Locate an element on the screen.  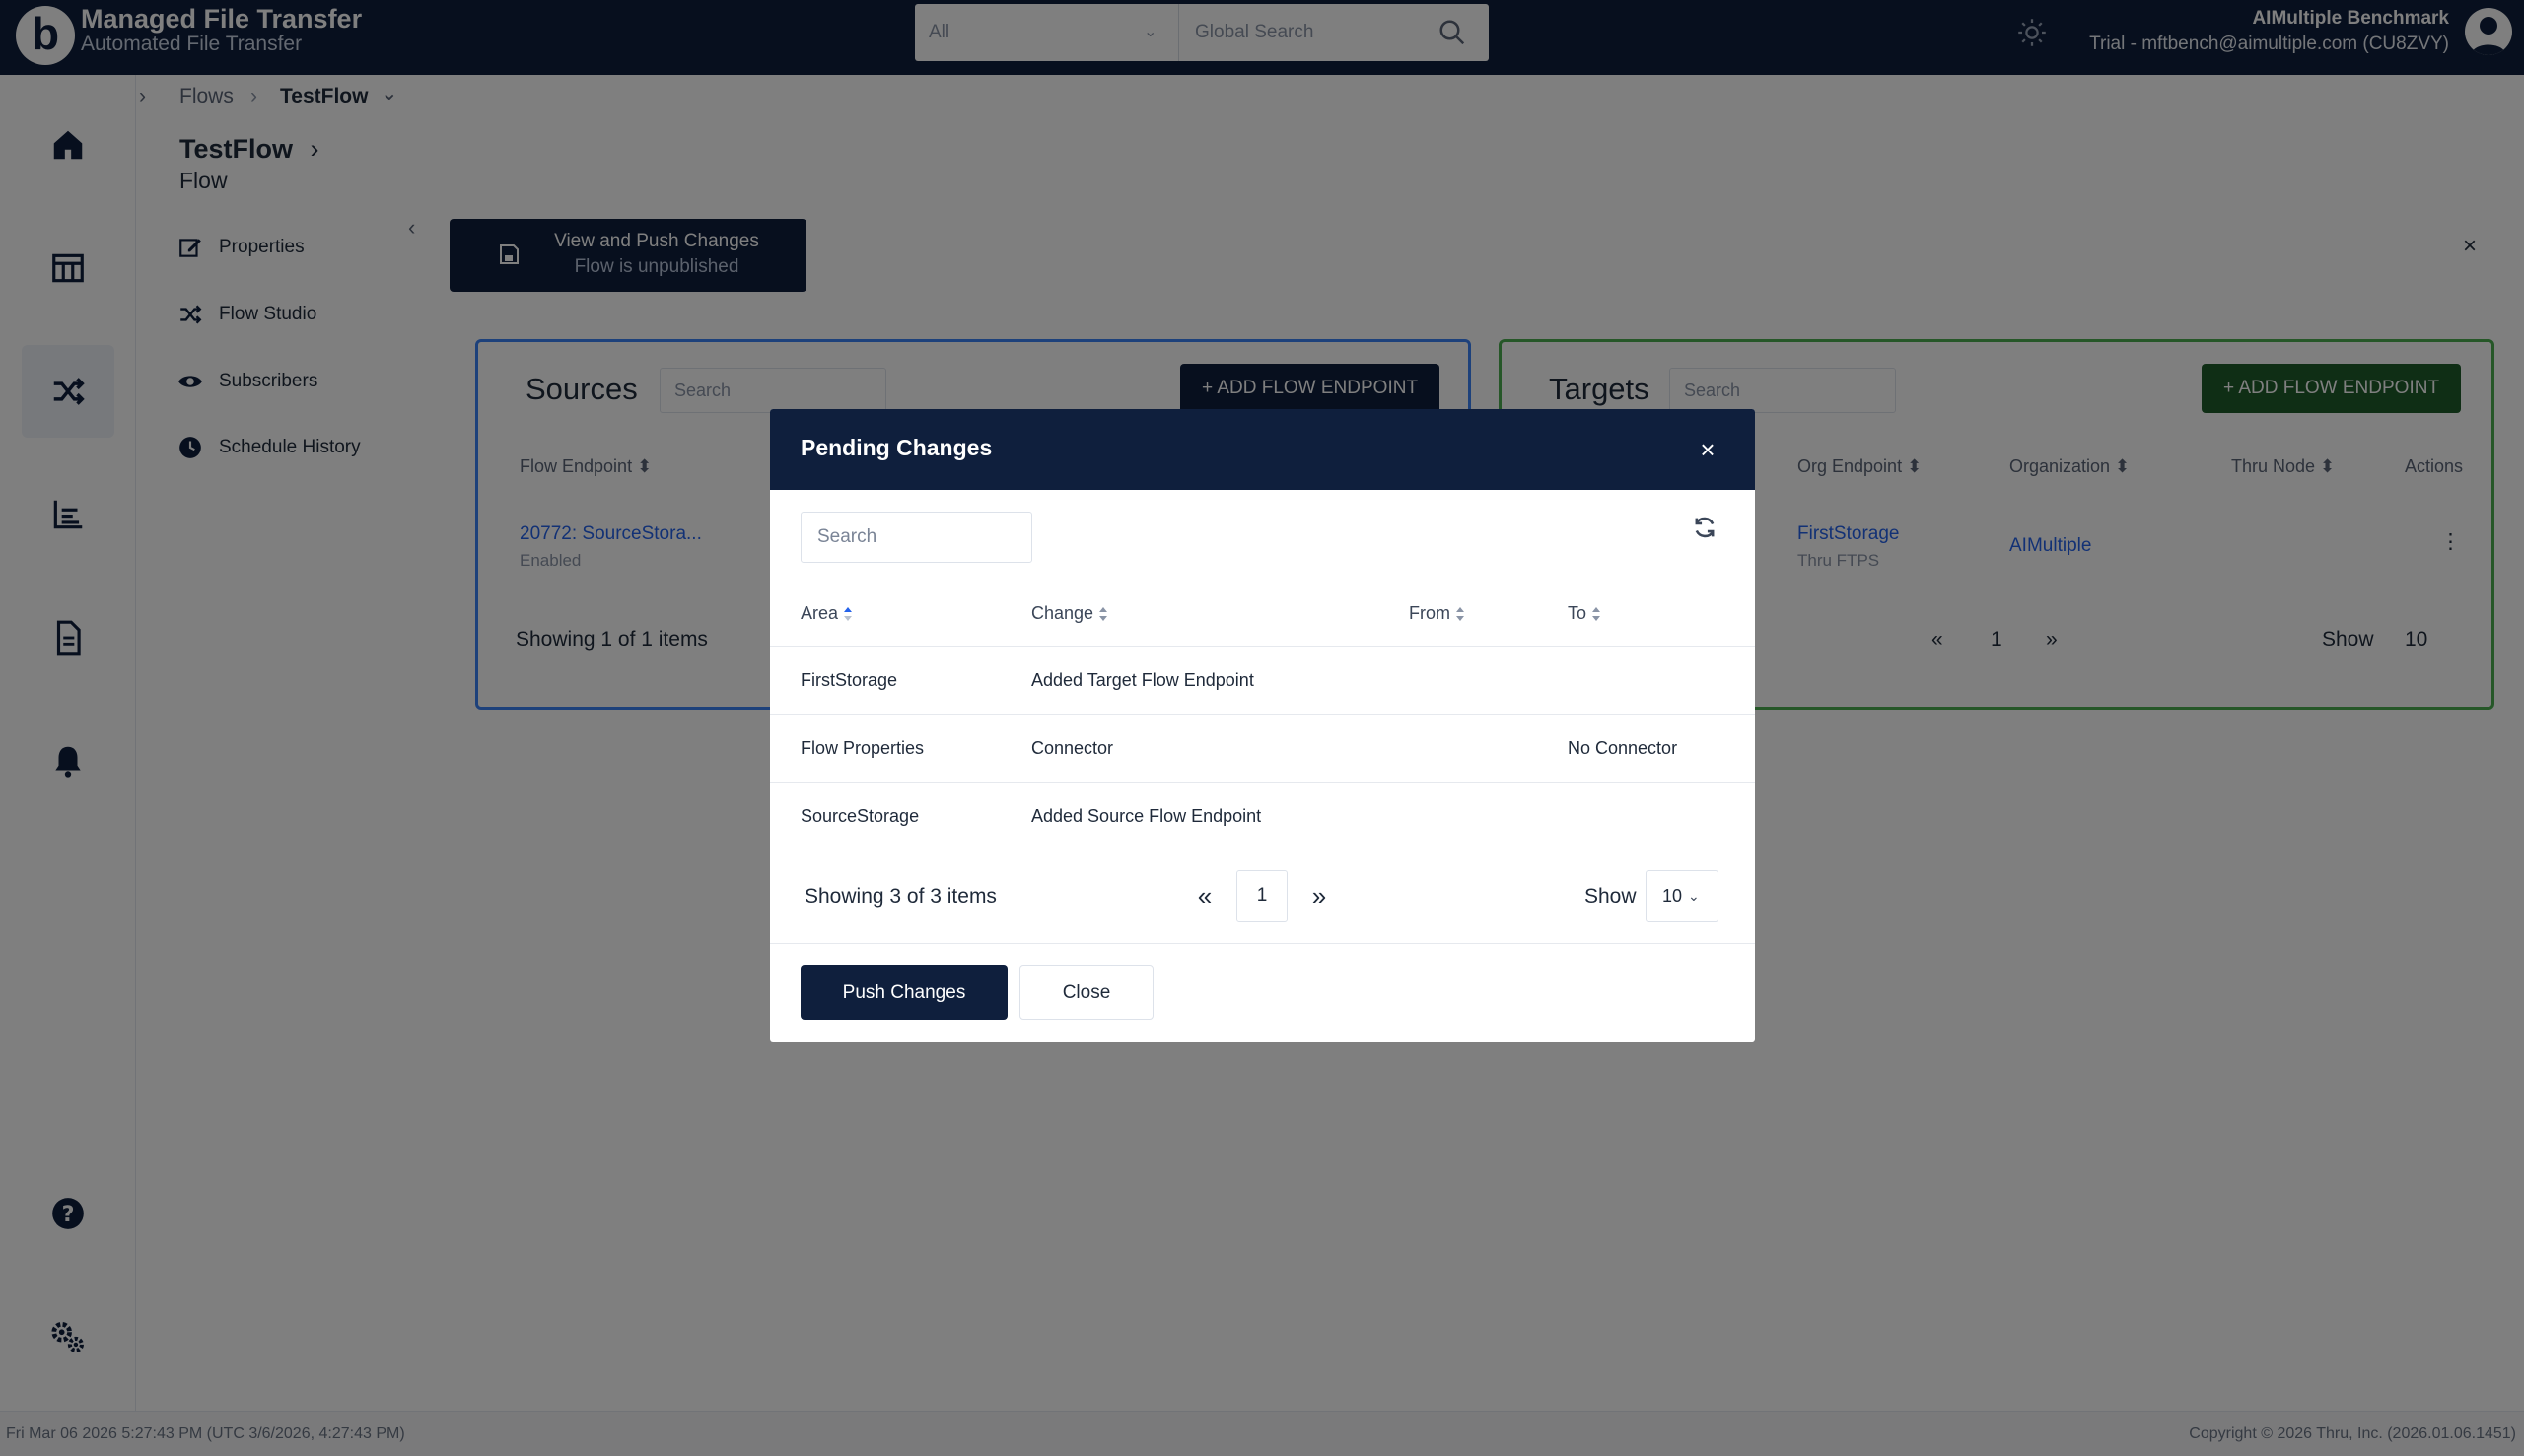
dialog-footer-divider is located at coordinates (1262, 943).